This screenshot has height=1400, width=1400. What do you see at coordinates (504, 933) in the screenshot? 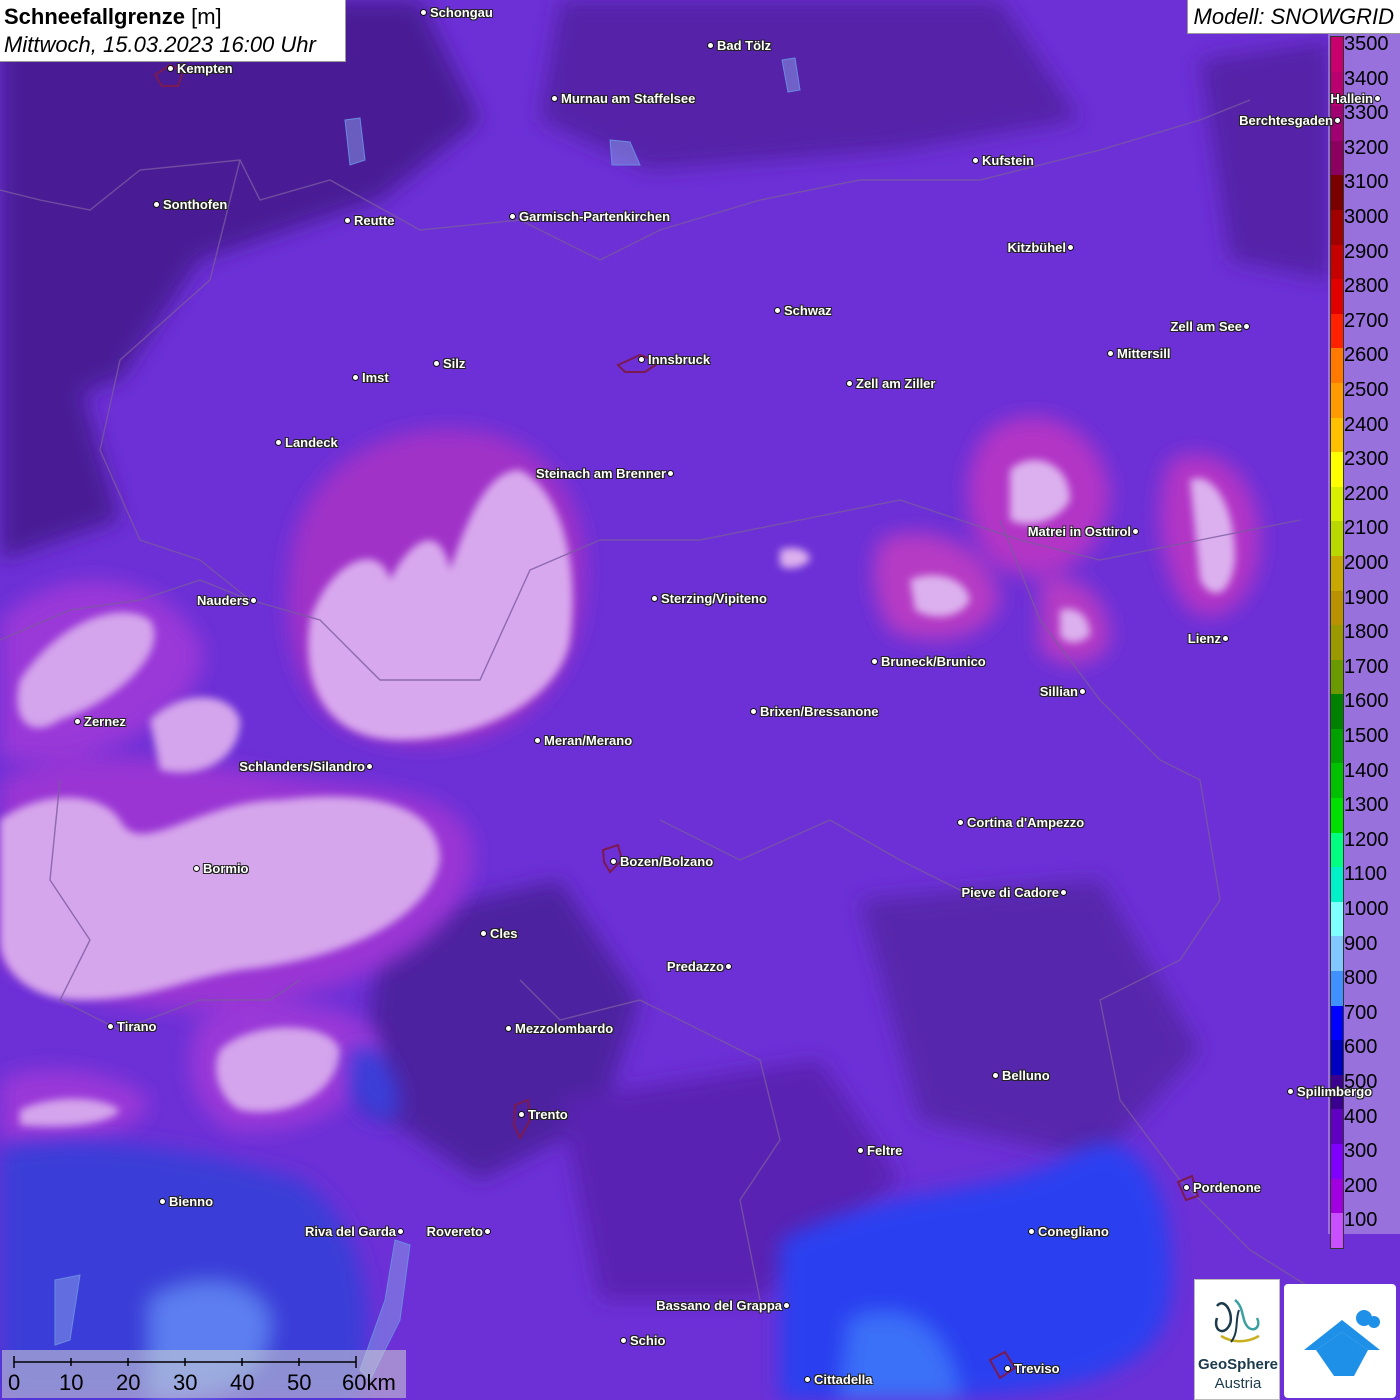
I see `city-label: Cles` at bounding box center [504, 933].